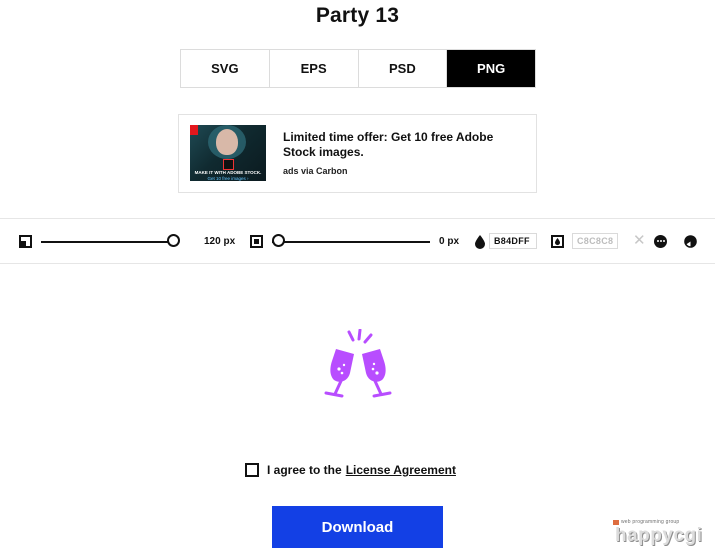 The width and height of the screenshot is (715, 553). What do you see at coordinates (173, 240) in the screenshot?
I see `size-slider-thumb` at bounding box center [173, 240].